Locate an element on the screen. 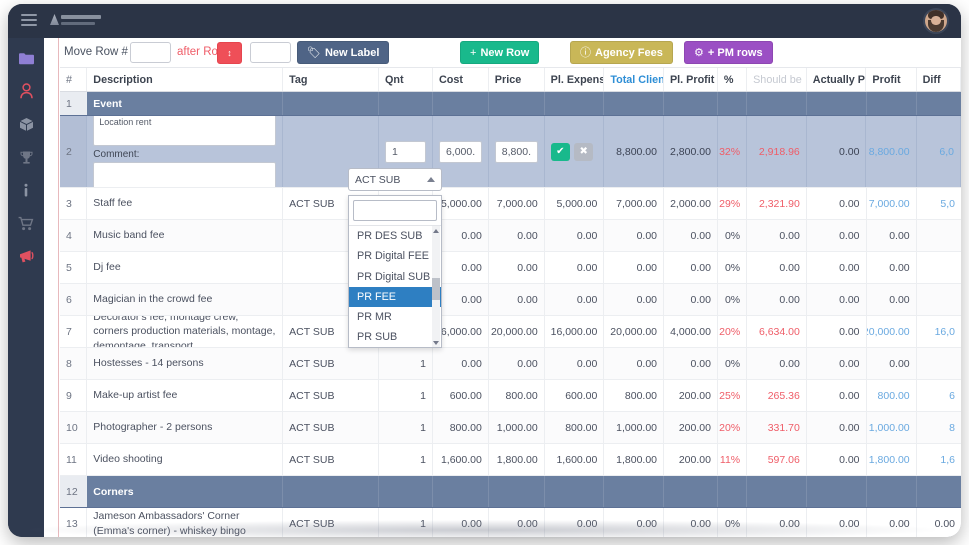 Image resolution: width=969 pixels, height=545 pixels. price-value: 1,000.00 is located at coordinates (517, 427).